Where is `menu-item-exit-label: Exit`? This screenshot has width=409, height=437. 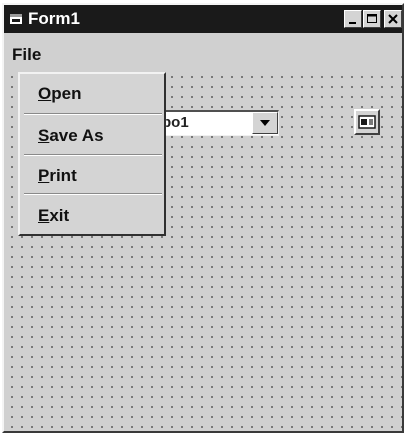
menu-item-exit-label: Exit is located at coordinates (54, 215).